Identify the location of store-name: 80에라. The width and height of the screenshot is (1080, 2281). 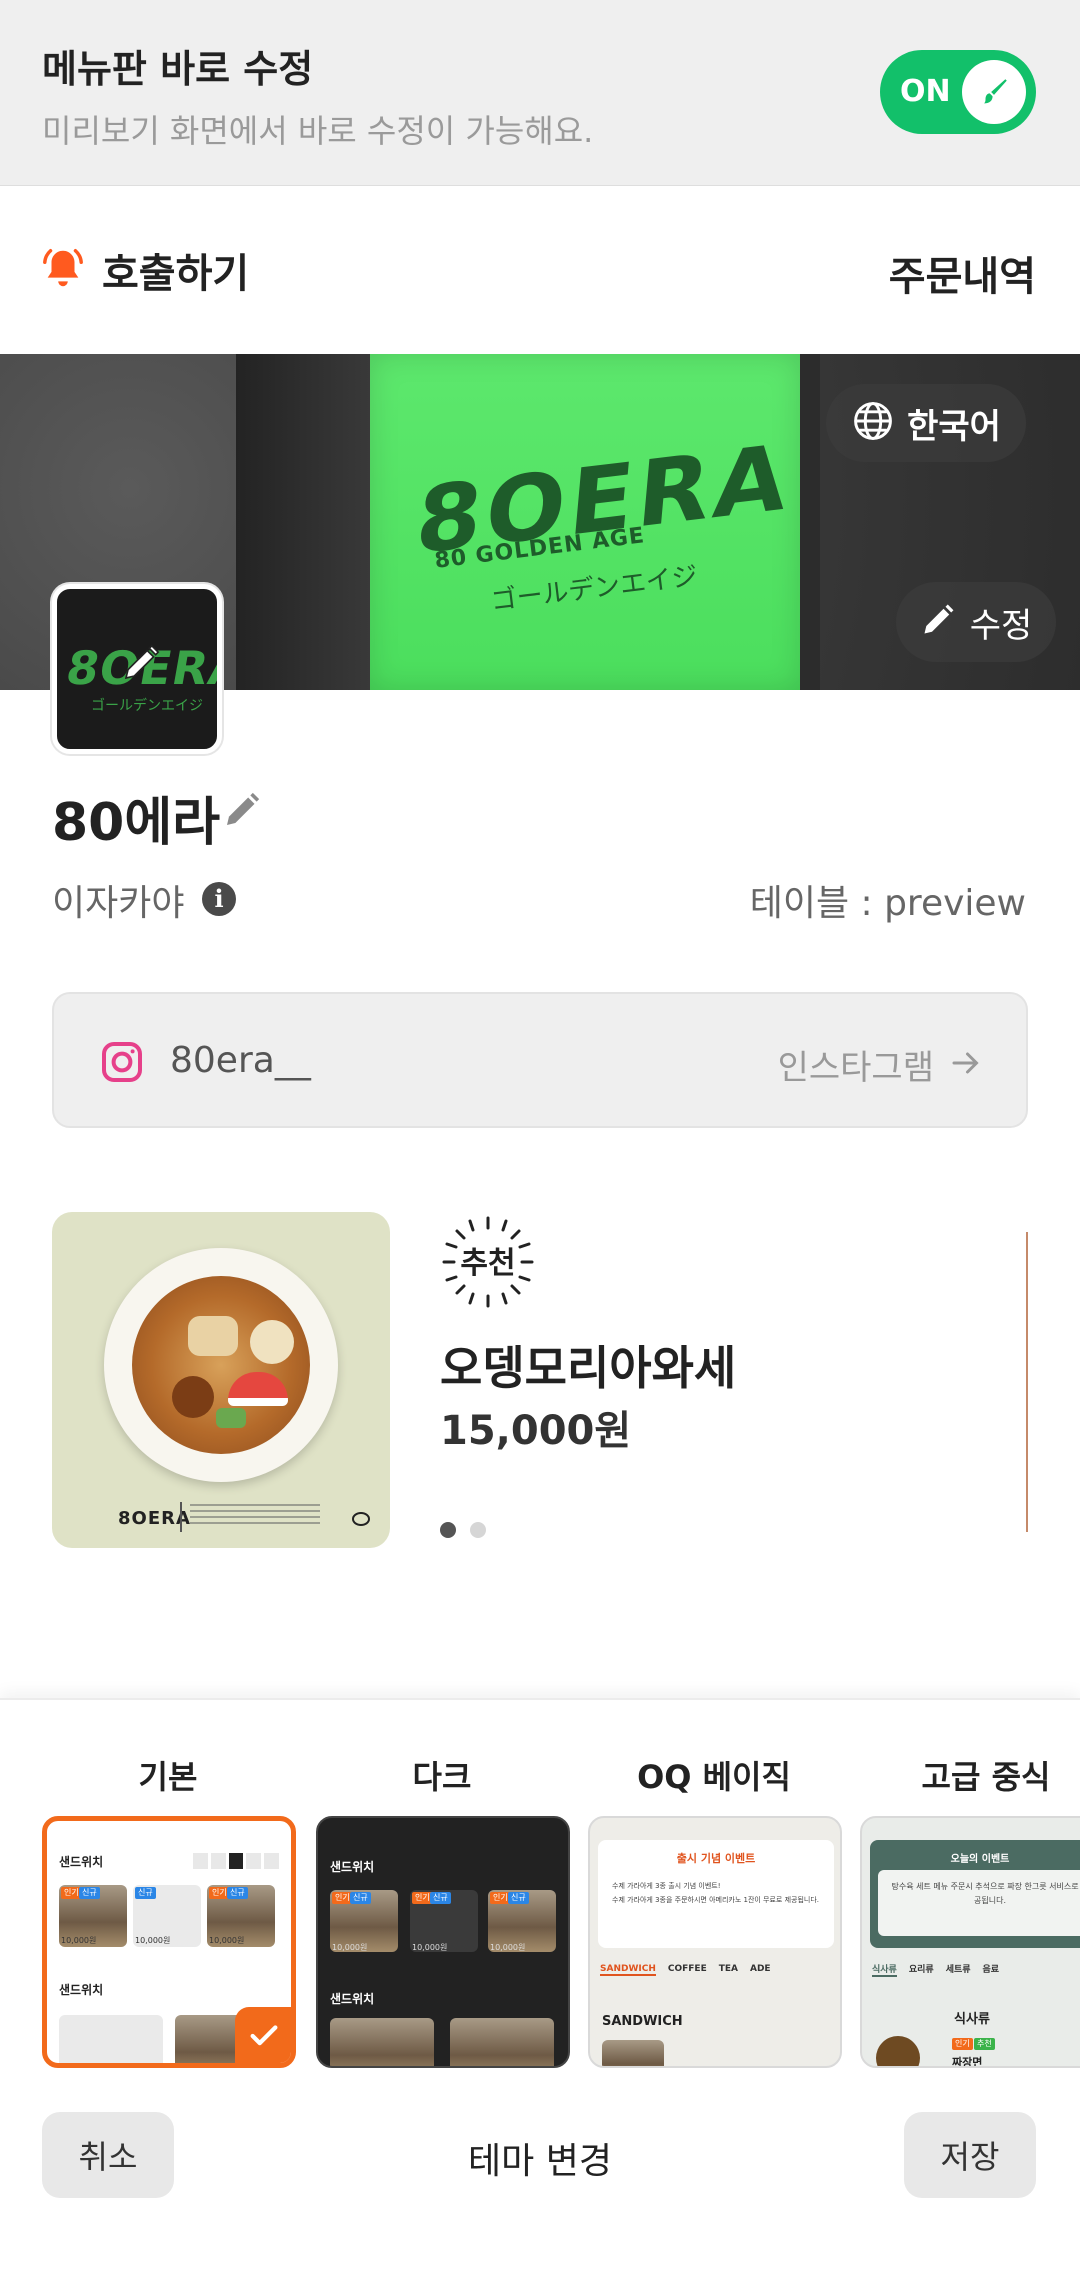
(136, 823).